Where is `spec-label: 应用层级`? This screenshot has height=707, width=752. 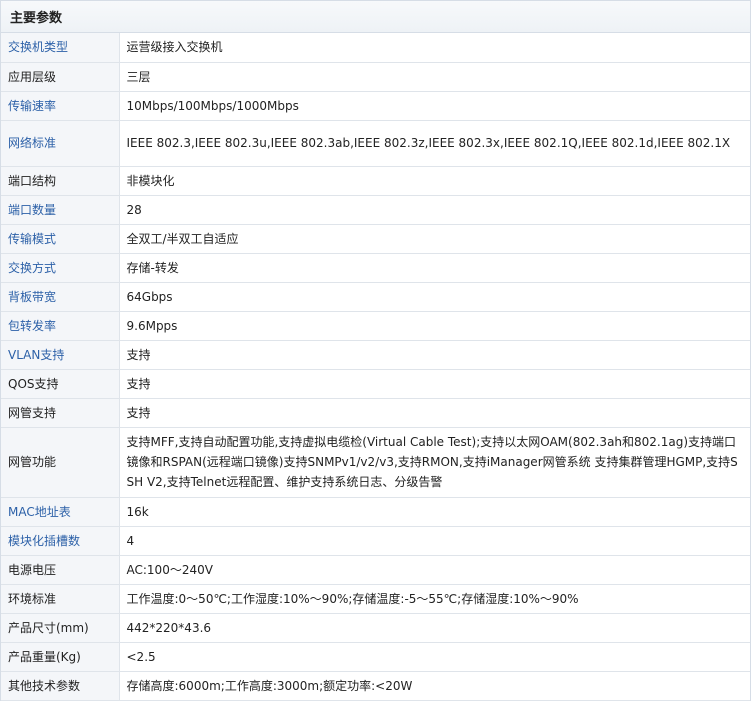 spec-label: 应用层级 is located at coordinates (32, 76).